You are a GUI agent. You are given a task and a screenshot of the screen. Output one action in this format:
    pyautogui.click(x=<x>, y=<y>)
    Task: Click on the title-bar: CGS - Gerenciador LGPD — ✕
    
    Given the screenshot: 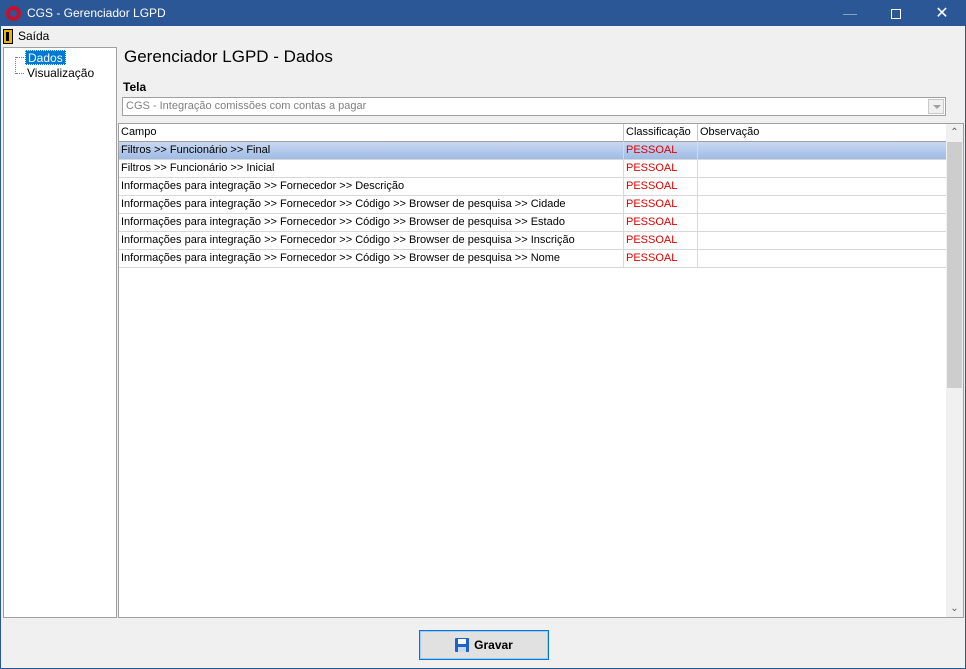 What is the action you would take?
    pyautogui.click(x=483, y=13)
    